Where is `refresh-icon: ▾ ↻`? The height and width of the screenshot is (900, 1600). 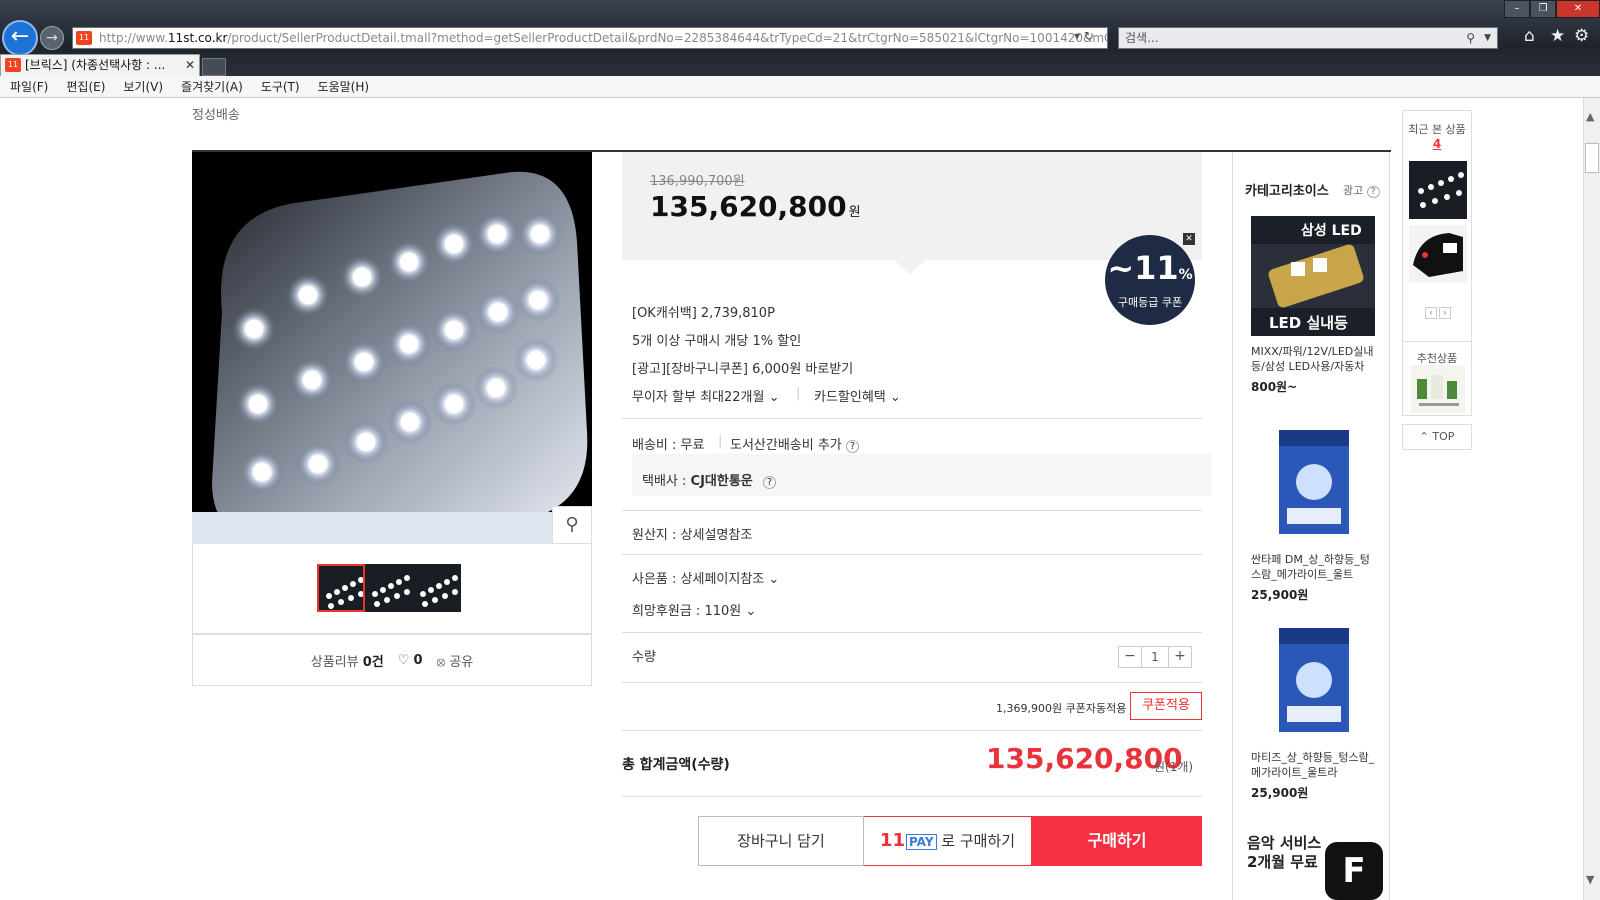
refresh-icon: ▾ ↻ is located at coordinates (1084, 36).